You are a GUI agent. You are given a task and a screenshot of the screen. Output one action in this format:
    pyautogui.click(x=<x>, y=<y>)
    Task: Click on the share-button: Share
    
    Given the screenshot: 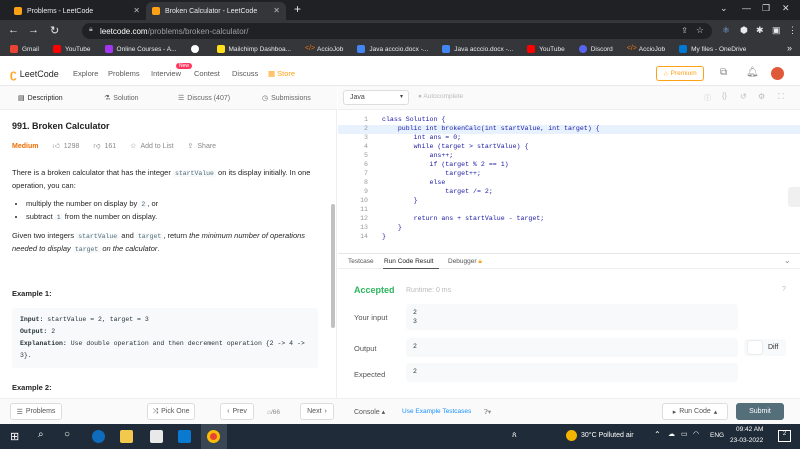 What is the action you would take?
    pyautogui.click(x=206, y=147)
    